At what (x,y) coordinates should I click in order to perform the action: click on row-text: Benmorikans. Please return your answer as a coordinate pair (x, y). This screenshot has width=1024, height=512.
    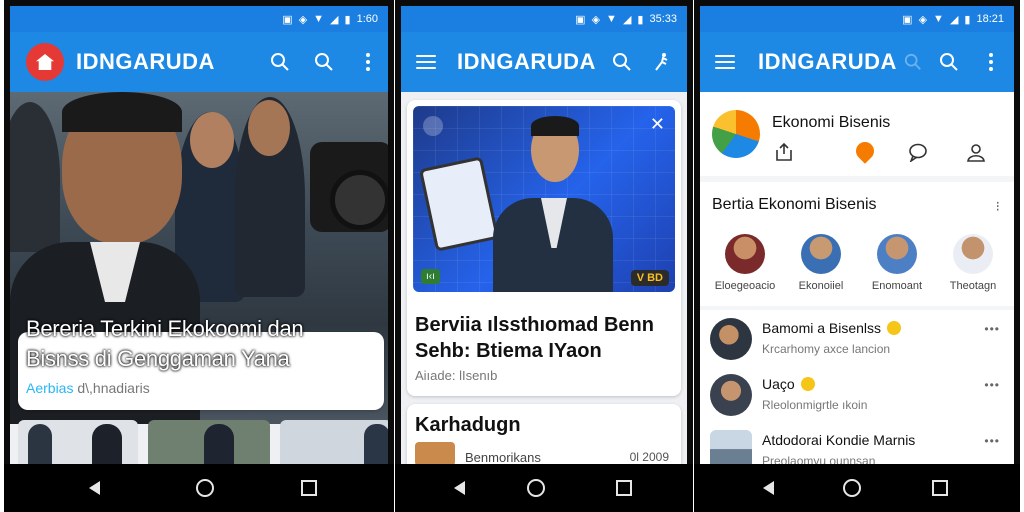
    Looking at the image, I should click on (503, 457).